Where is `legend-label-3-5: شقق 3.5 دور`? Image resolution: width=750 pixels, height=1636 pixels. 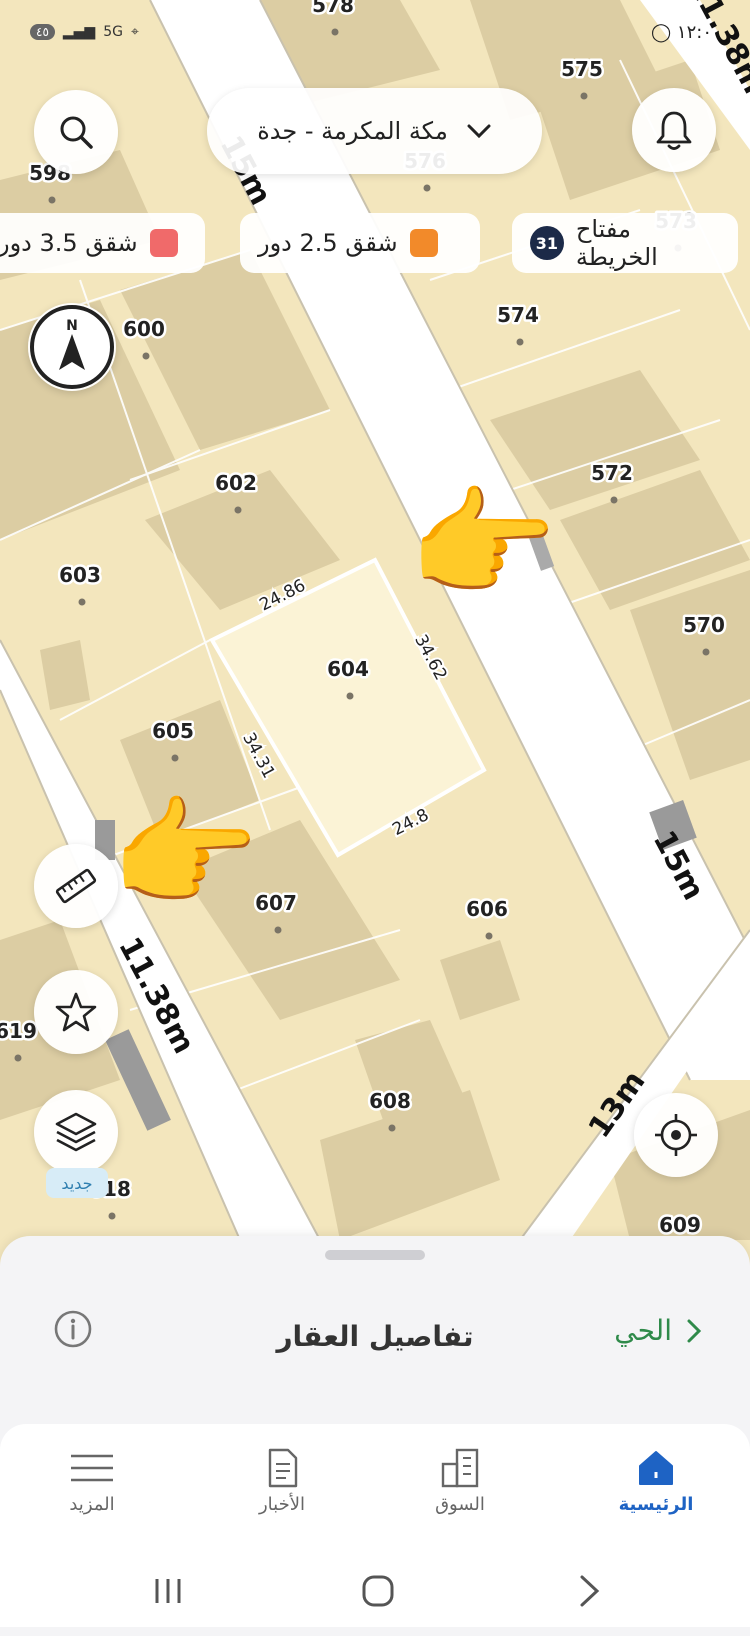 legend-label-3-5: شقق 3.5 دور is located at coordinates (69, 243).